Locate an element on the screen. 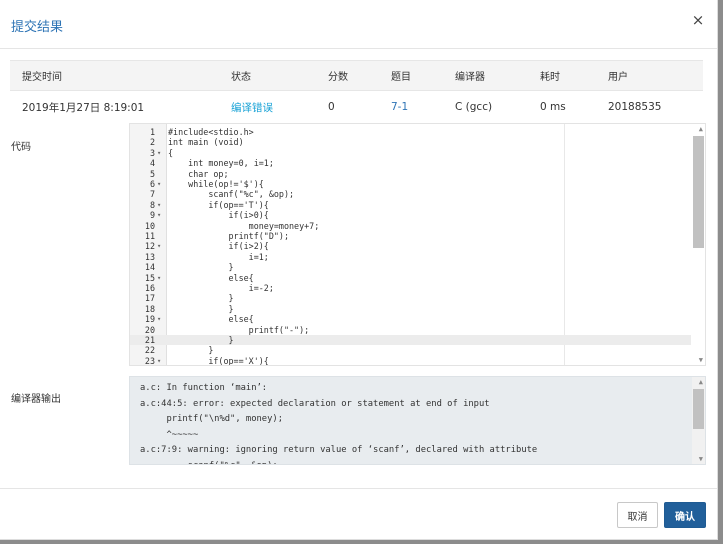 This screenshot has height=544, width=723. line-number: 2 is located at coordinates (152, 142).